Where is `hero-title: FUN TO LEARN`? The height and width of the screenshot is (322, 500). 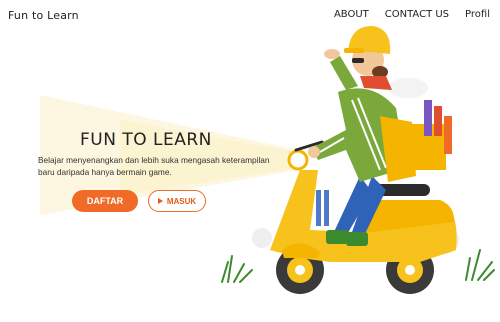
hero-title: FUN TO LEARN is located at coordinates (146, 140).